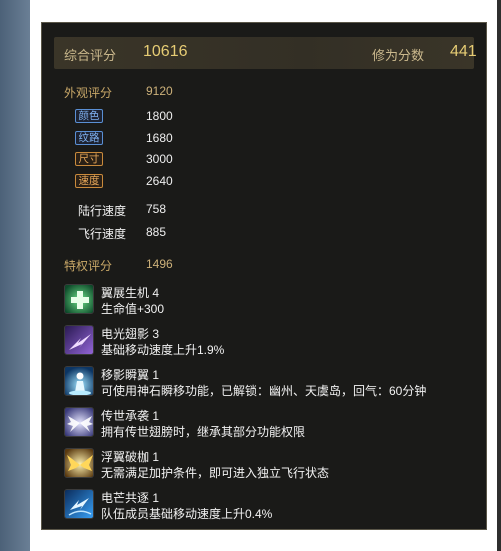 This screenshot has width=501, height=551. What do you see at coordinates (79, 340) in the screenshot?
I see `lightning-wing-icon` at bounding box center [79, 340].